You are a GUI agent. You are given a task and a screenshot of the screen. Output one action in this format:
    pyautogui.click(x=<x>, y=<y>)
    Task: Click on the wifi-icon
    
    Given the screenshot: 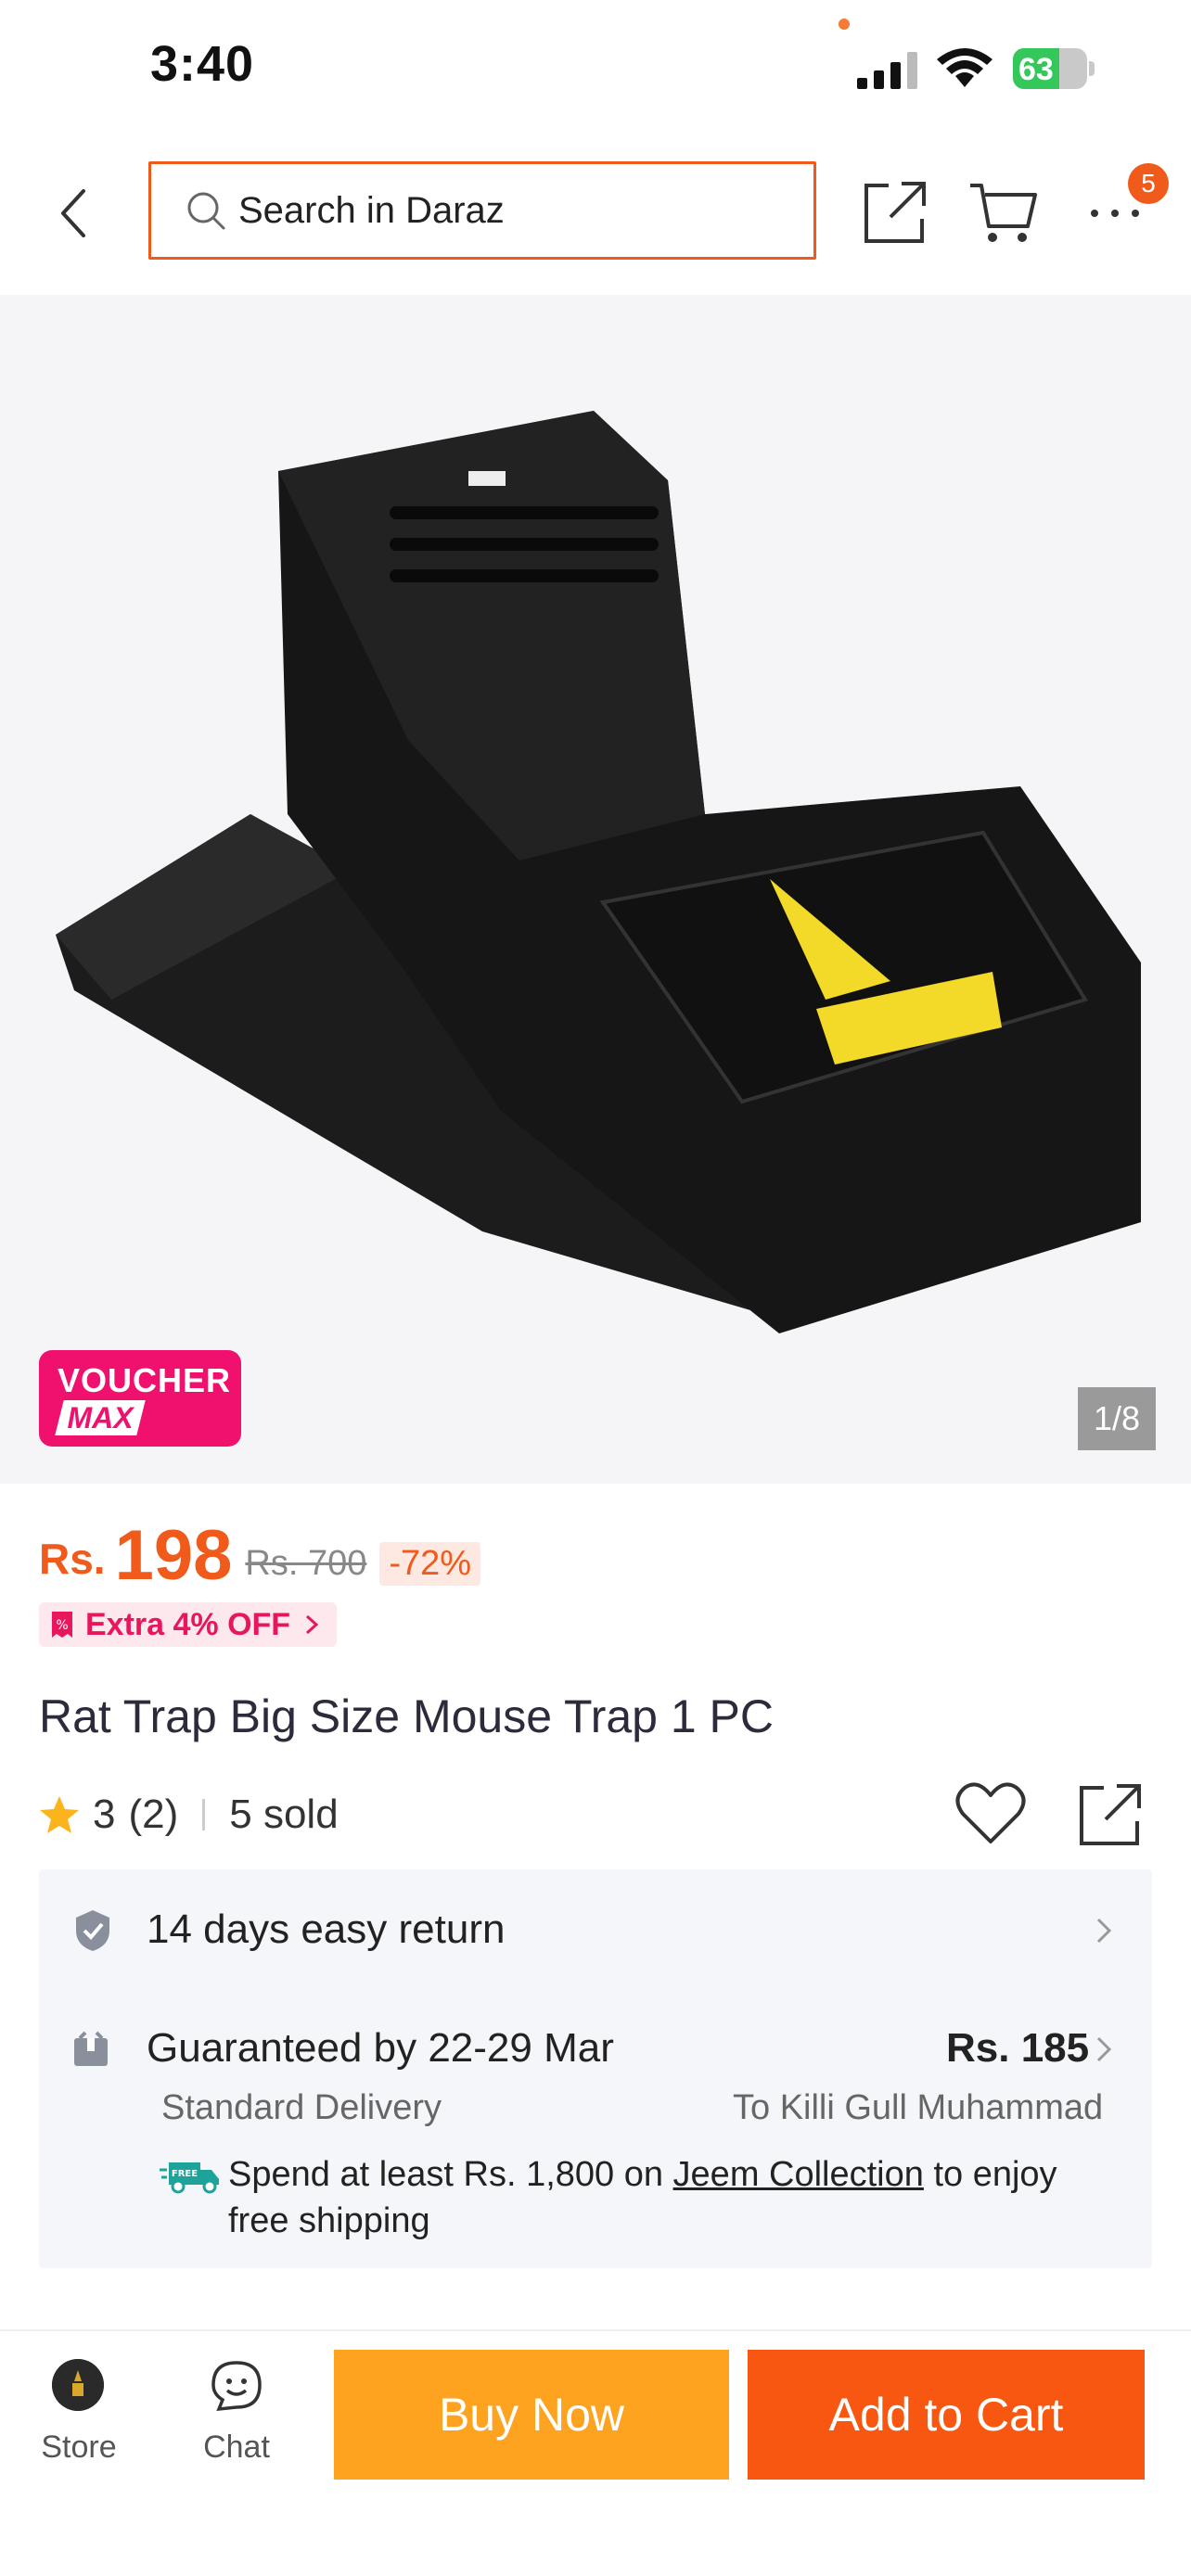 What is the action you would take?
    pyautogui.click(x=964, y=67)
    